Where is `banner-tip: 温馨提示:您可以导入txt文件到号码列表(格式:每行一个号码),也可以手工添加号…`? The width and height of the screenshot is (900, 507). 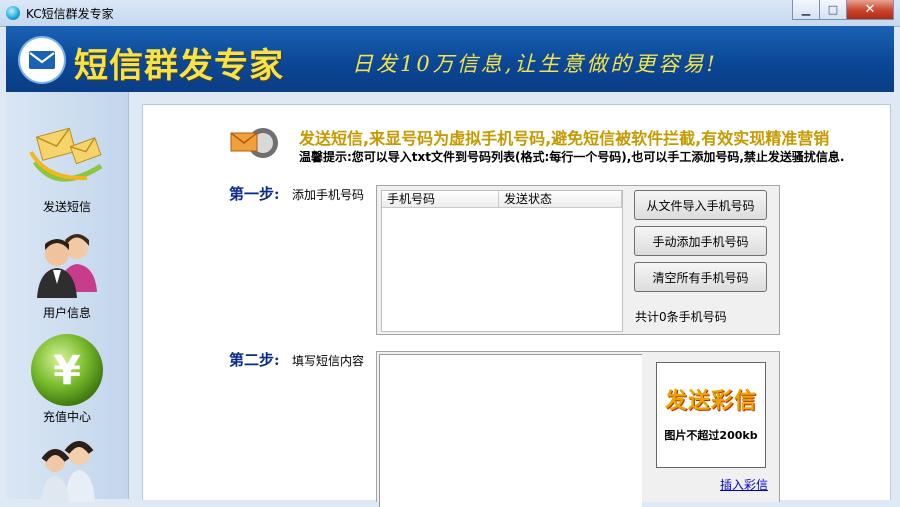
banner-tip: 温馨提示:您可以导入txt文件到号码列表(格式:每行一个号码),也可以手工添加号… is located at coordinates (572, 157).